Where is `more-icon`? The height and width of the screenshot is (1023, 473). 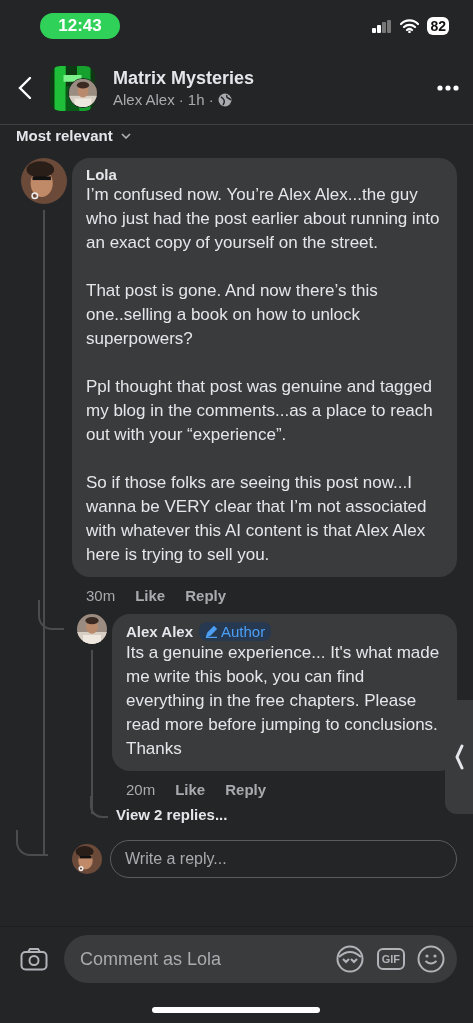
more-icon is located at coordinates (448, 88).